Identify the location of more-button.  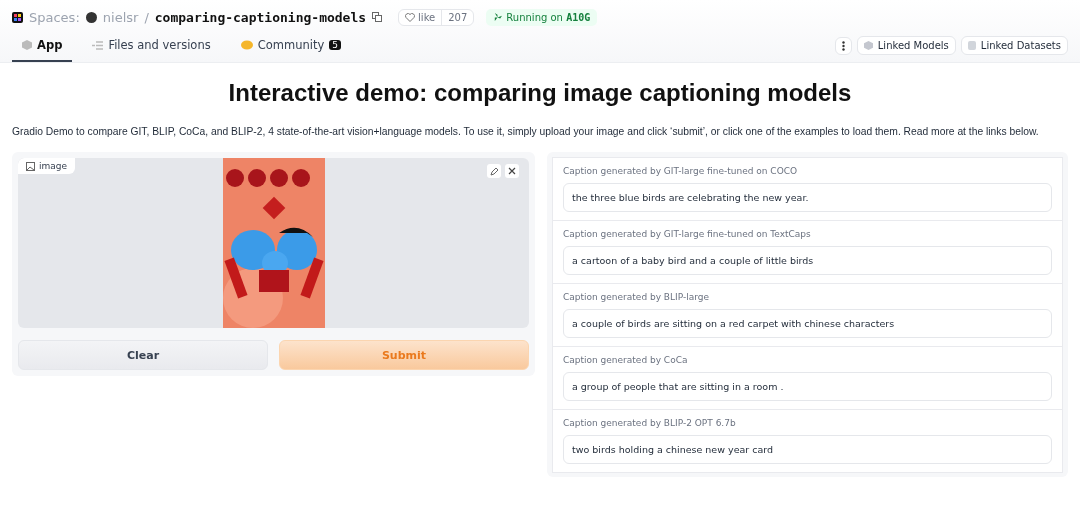
(843, 46).